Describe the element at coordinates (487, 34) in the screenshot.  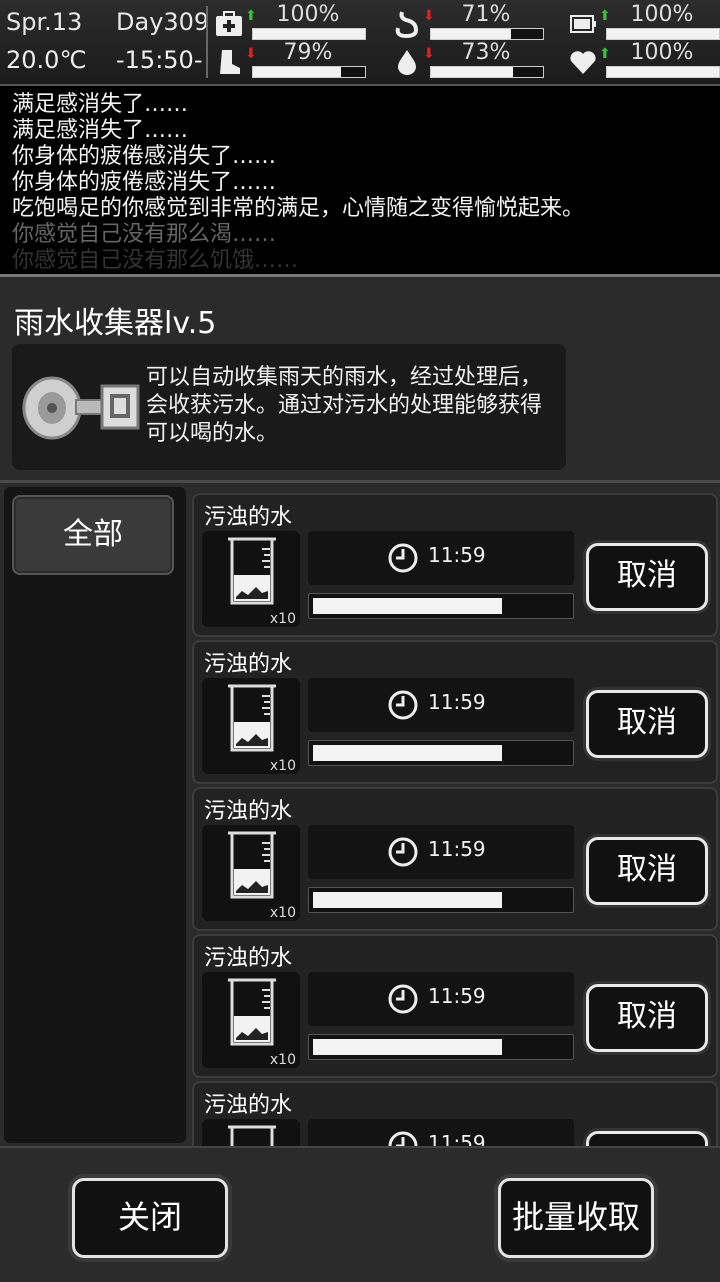
I see `stat-hunger-bar` at that location.